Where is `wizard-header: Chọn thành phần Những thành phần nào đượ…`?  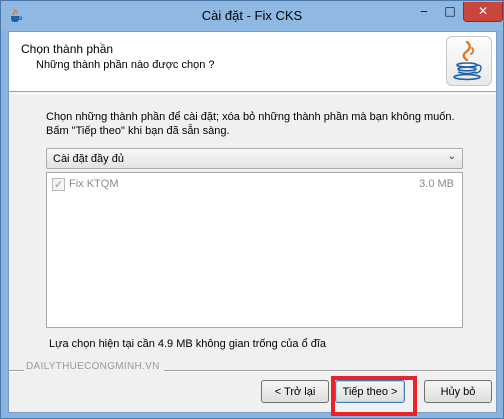
wizard-header: Chọn thành phần Những thành phần nào đượ… is located at coordinates (252, 62).